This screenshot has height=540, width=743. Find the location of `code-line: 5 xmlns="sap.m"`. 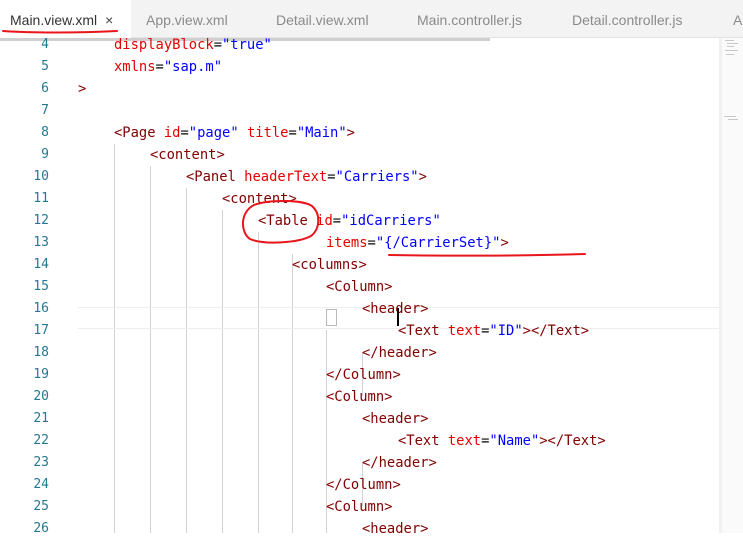

code-line: 5 xmlns="sap.m" is located at coordinates (361, 67).